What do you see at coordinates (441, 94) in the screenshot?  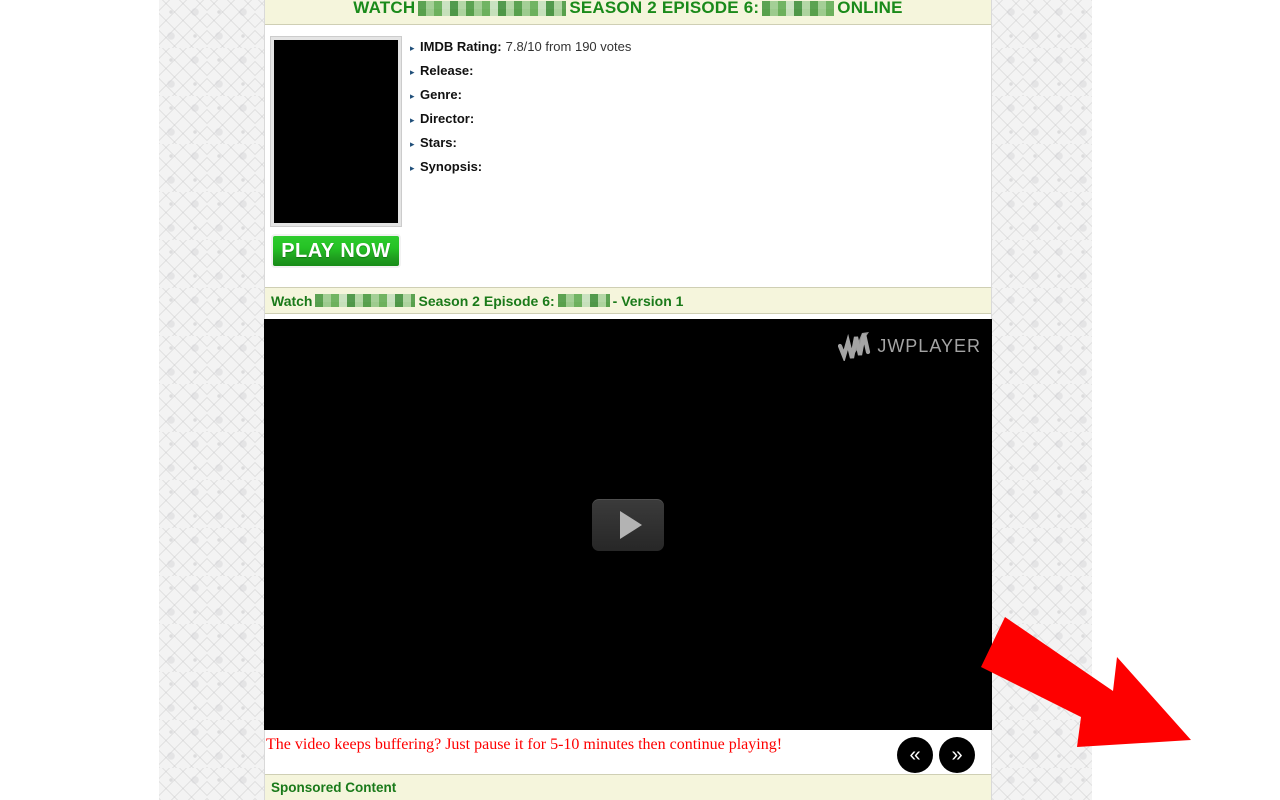 I see `meta-label: Genre:` at bounding box center [441, 94].